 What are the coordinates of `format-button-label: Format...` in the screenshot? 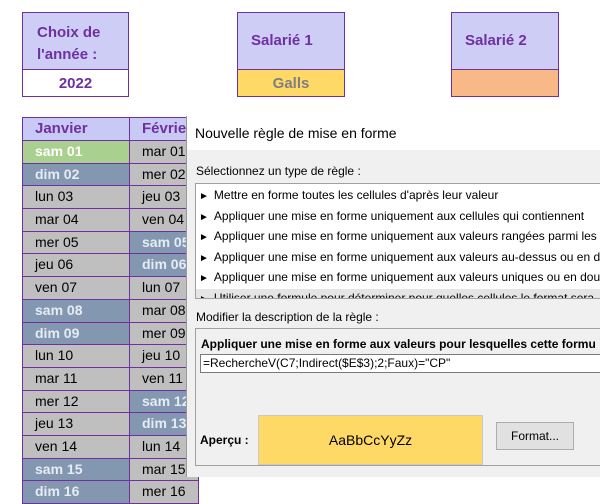 It's located at (534, 436).